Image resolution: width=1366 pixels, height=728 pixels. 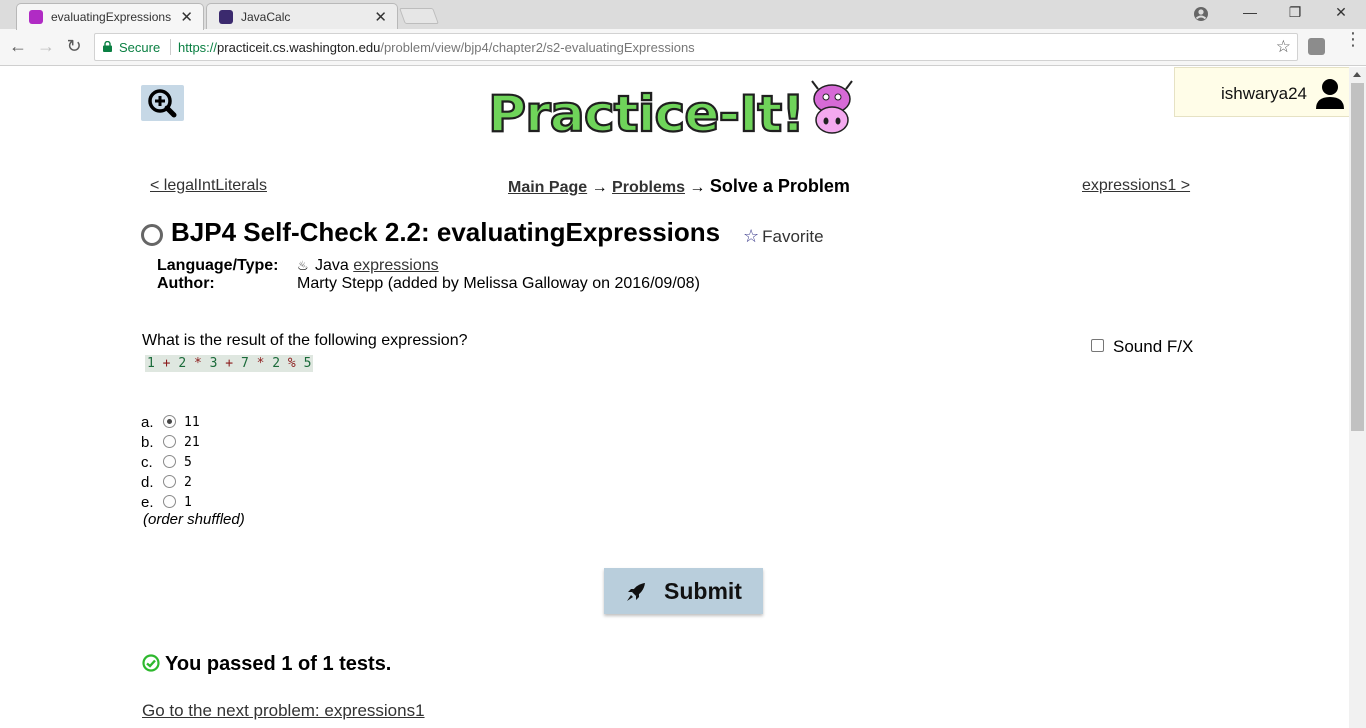 What do you see at coordinates (74, 46) in the screenshot?
I see `reload-button: ↻` at bounding box center [74, 46].